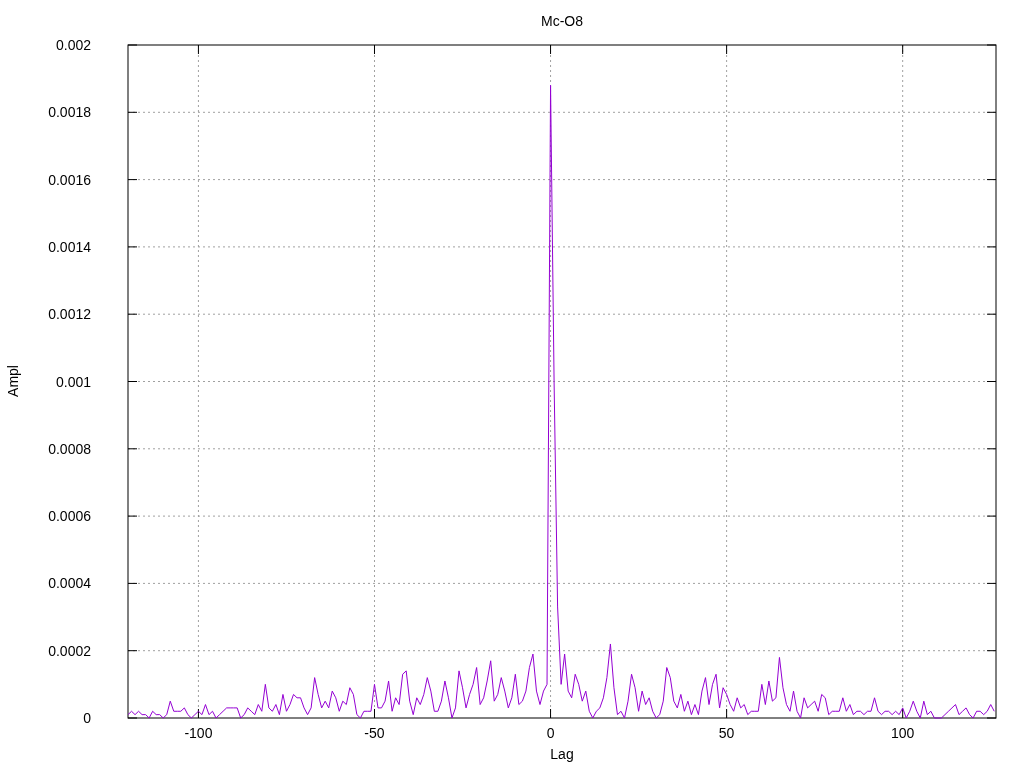  What do you see at coordinates (69, 650) in the screenshot?
I see `tick-label: 0.0002` at bounding box center [69, 650].